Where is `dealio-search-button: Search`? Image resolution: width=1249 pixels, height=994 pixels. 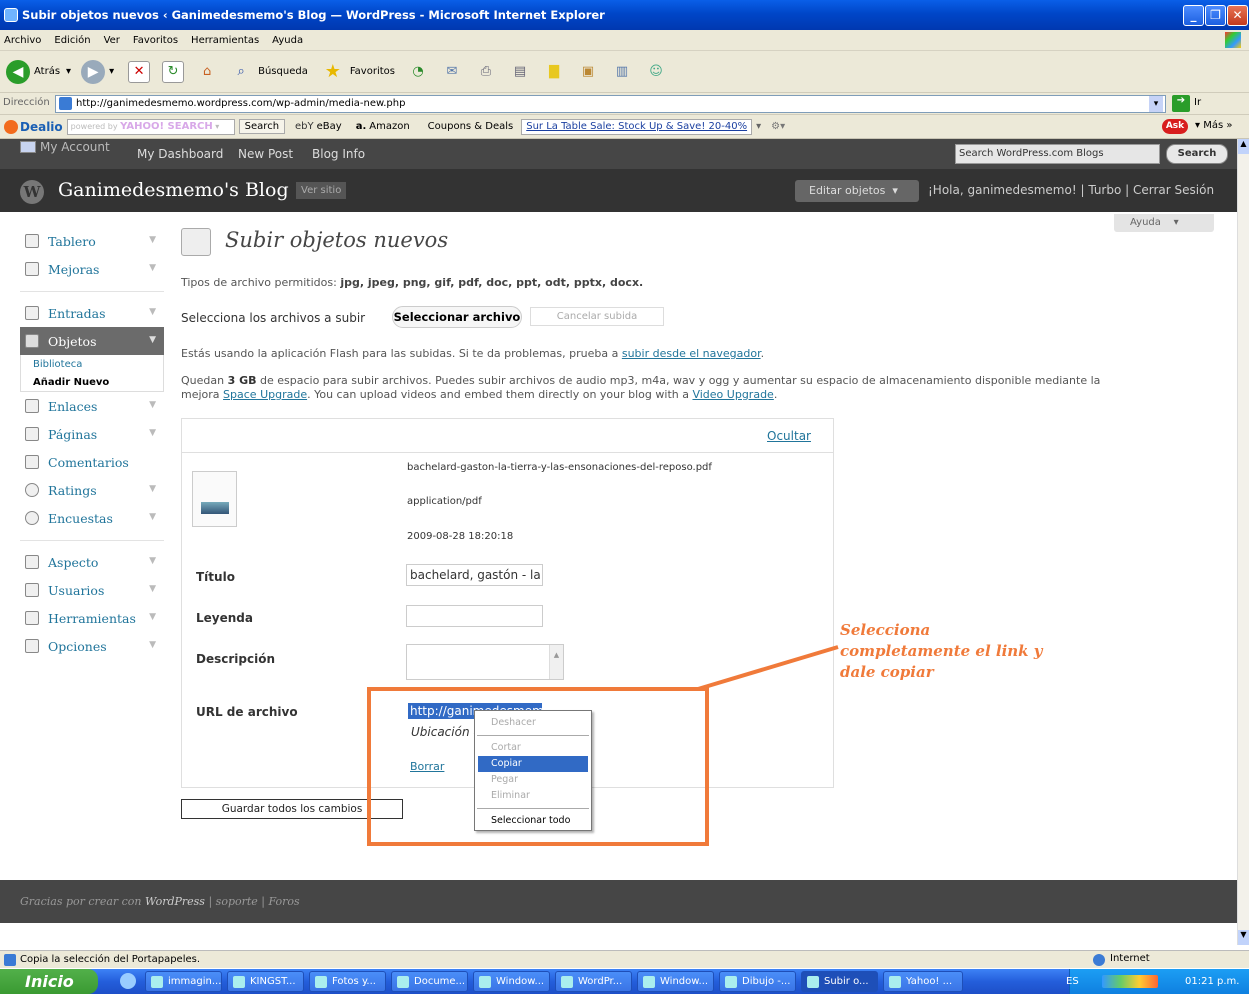 dealio-search-button: Search is located at coordinates (262, 126).